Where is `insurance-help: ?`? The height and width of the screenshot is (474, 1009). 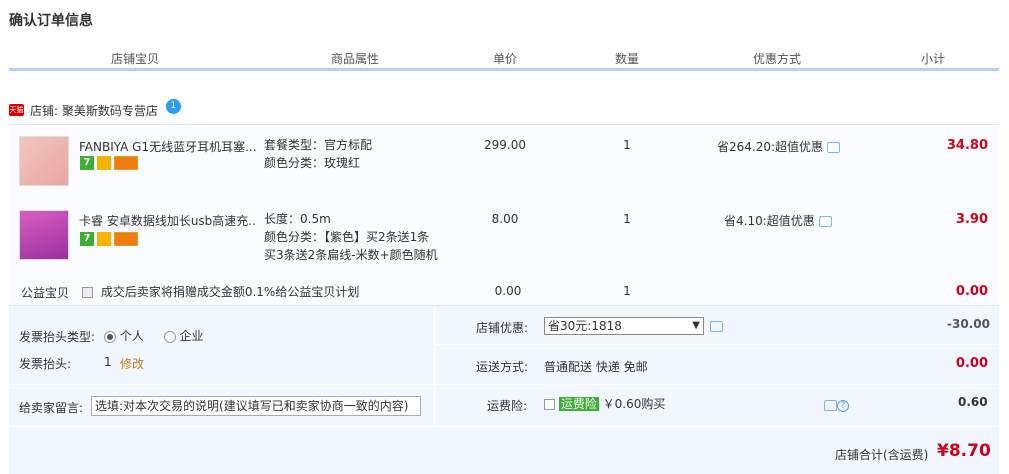
insurance-help: ? is located at coordinates (836, 405).